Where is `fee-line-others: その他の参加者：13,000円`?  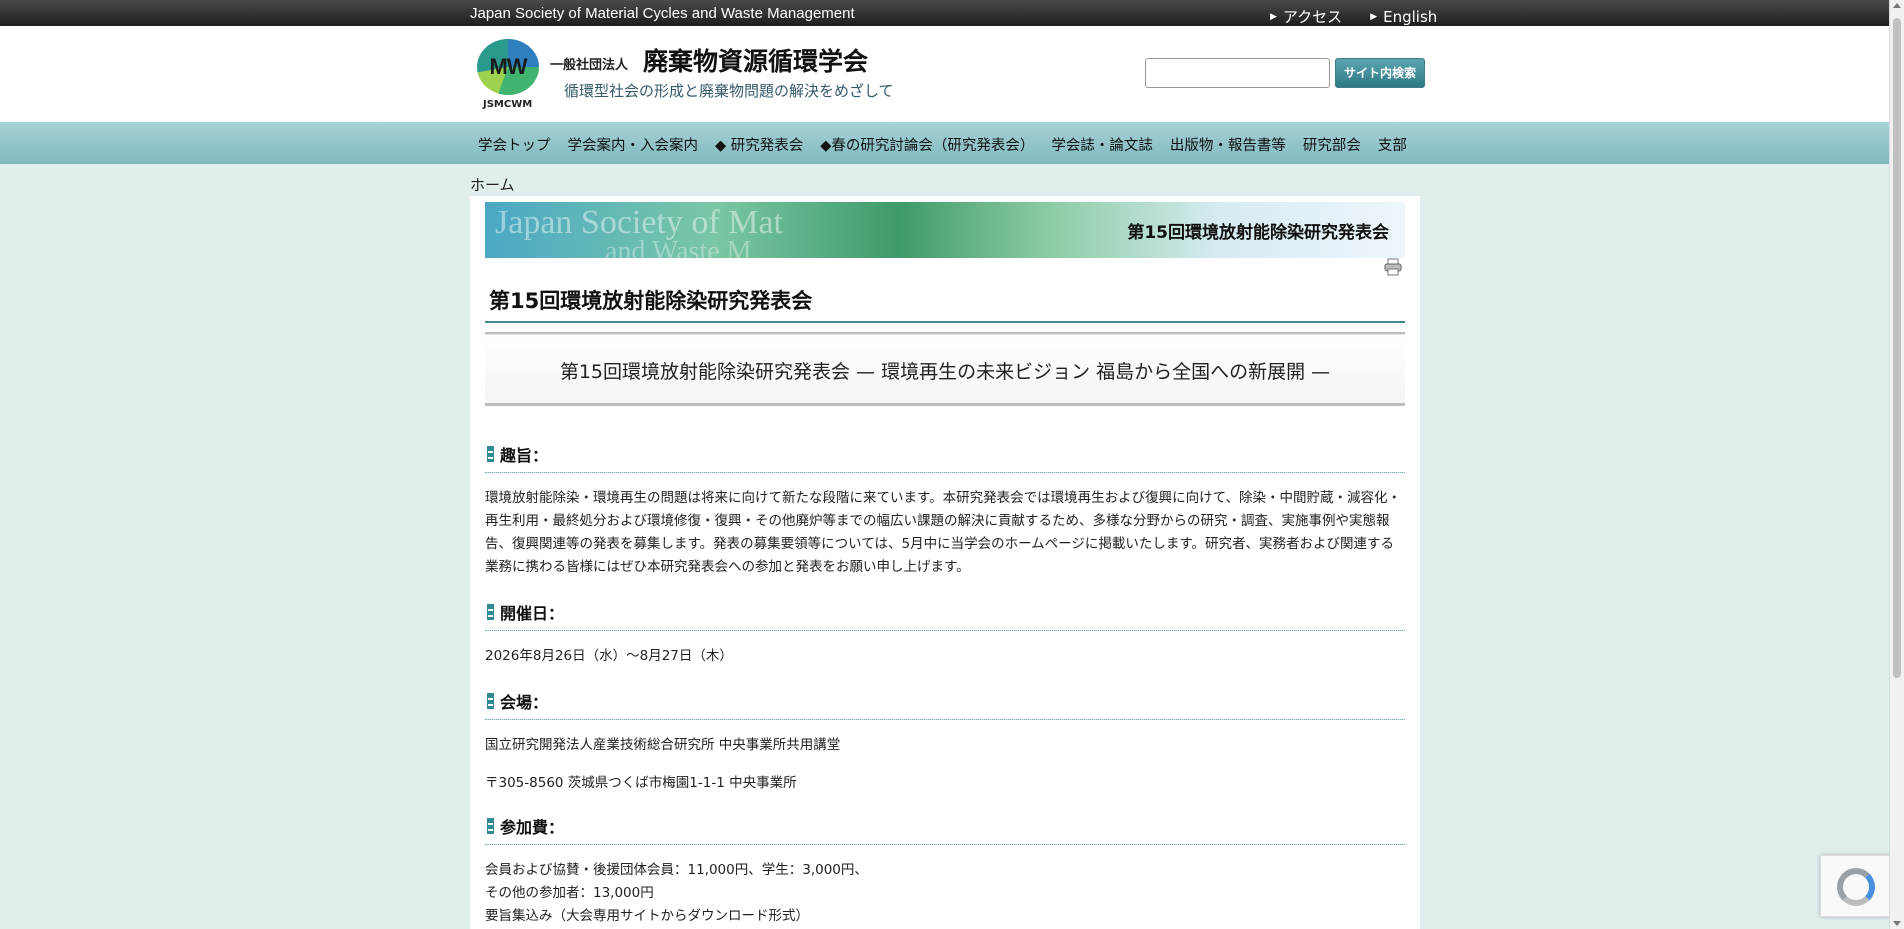
fee-line-others: その他の参加者：13,000円 is located at coordinates (569, 893).